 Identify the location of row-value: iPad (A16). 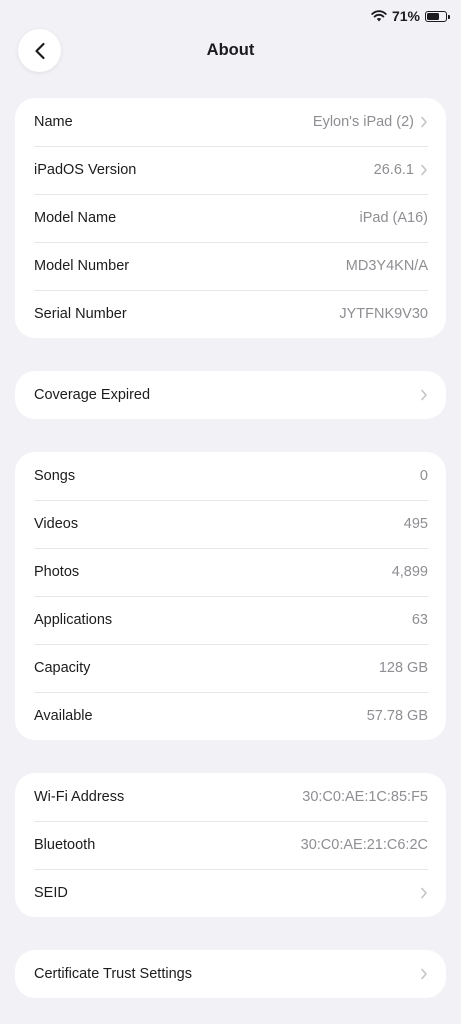
(393, 218).